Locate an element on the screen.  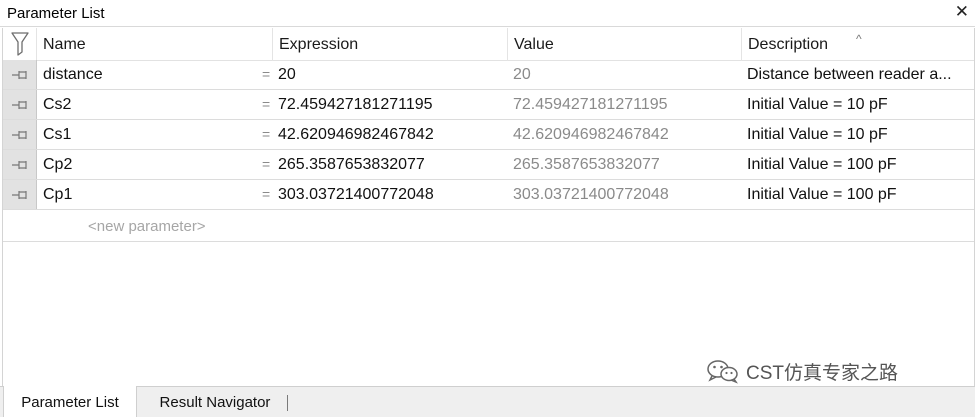
tab-separator is located at coordinates (287, 403).